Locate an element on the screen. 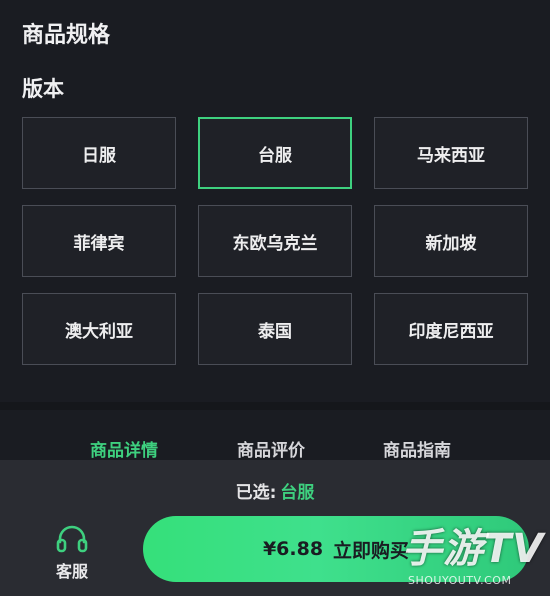 This screenshot has width=550, height=596. option-australia: 澳大利亚 is located at coordinates (99, 329).